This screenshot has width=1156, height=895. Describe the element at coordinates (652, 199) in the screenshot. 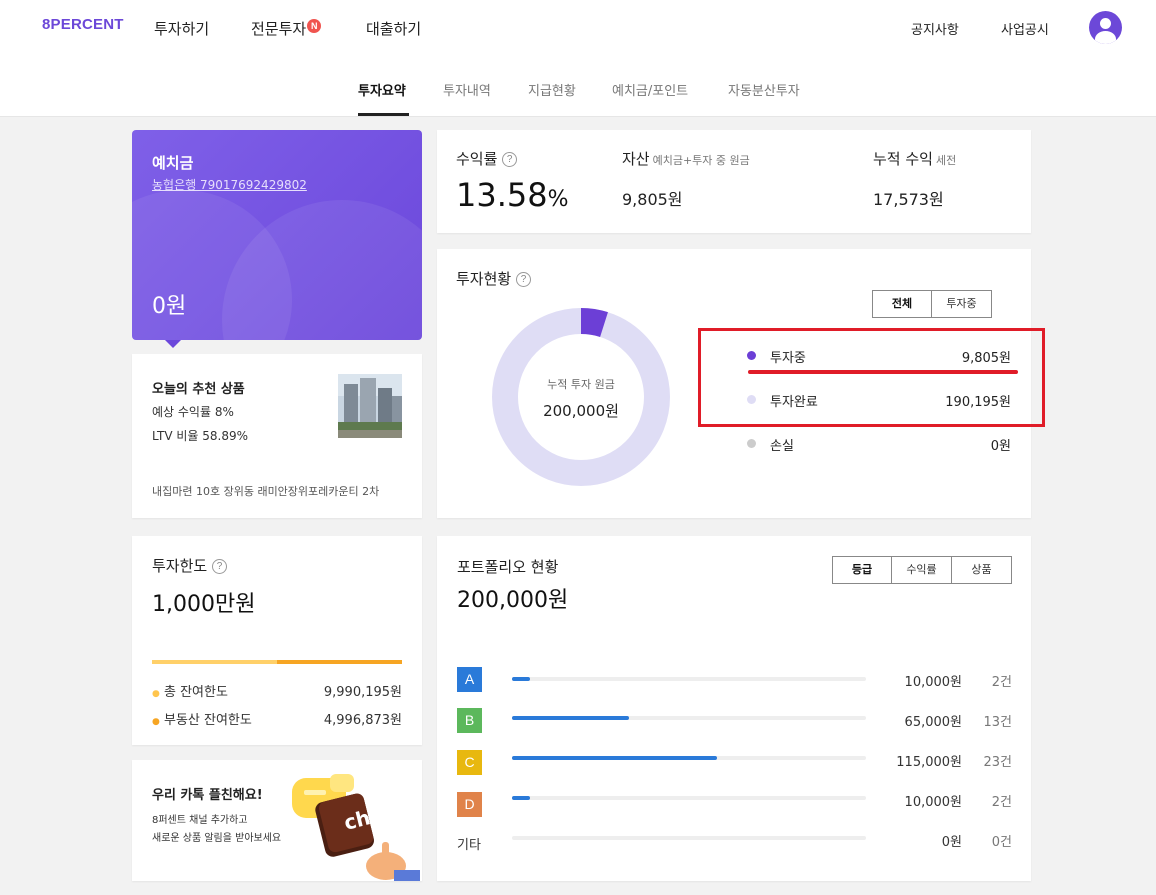

I see `asset-value: 9,805원` at that location.